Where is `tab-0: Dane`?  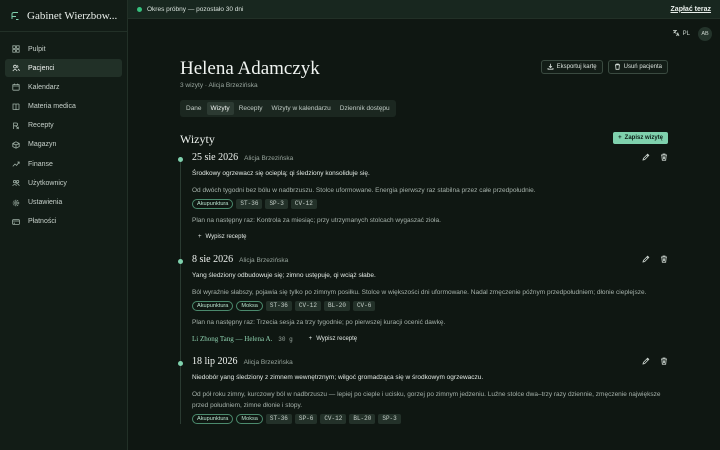 tab-0: Dane is located at coordinates (194, 108).